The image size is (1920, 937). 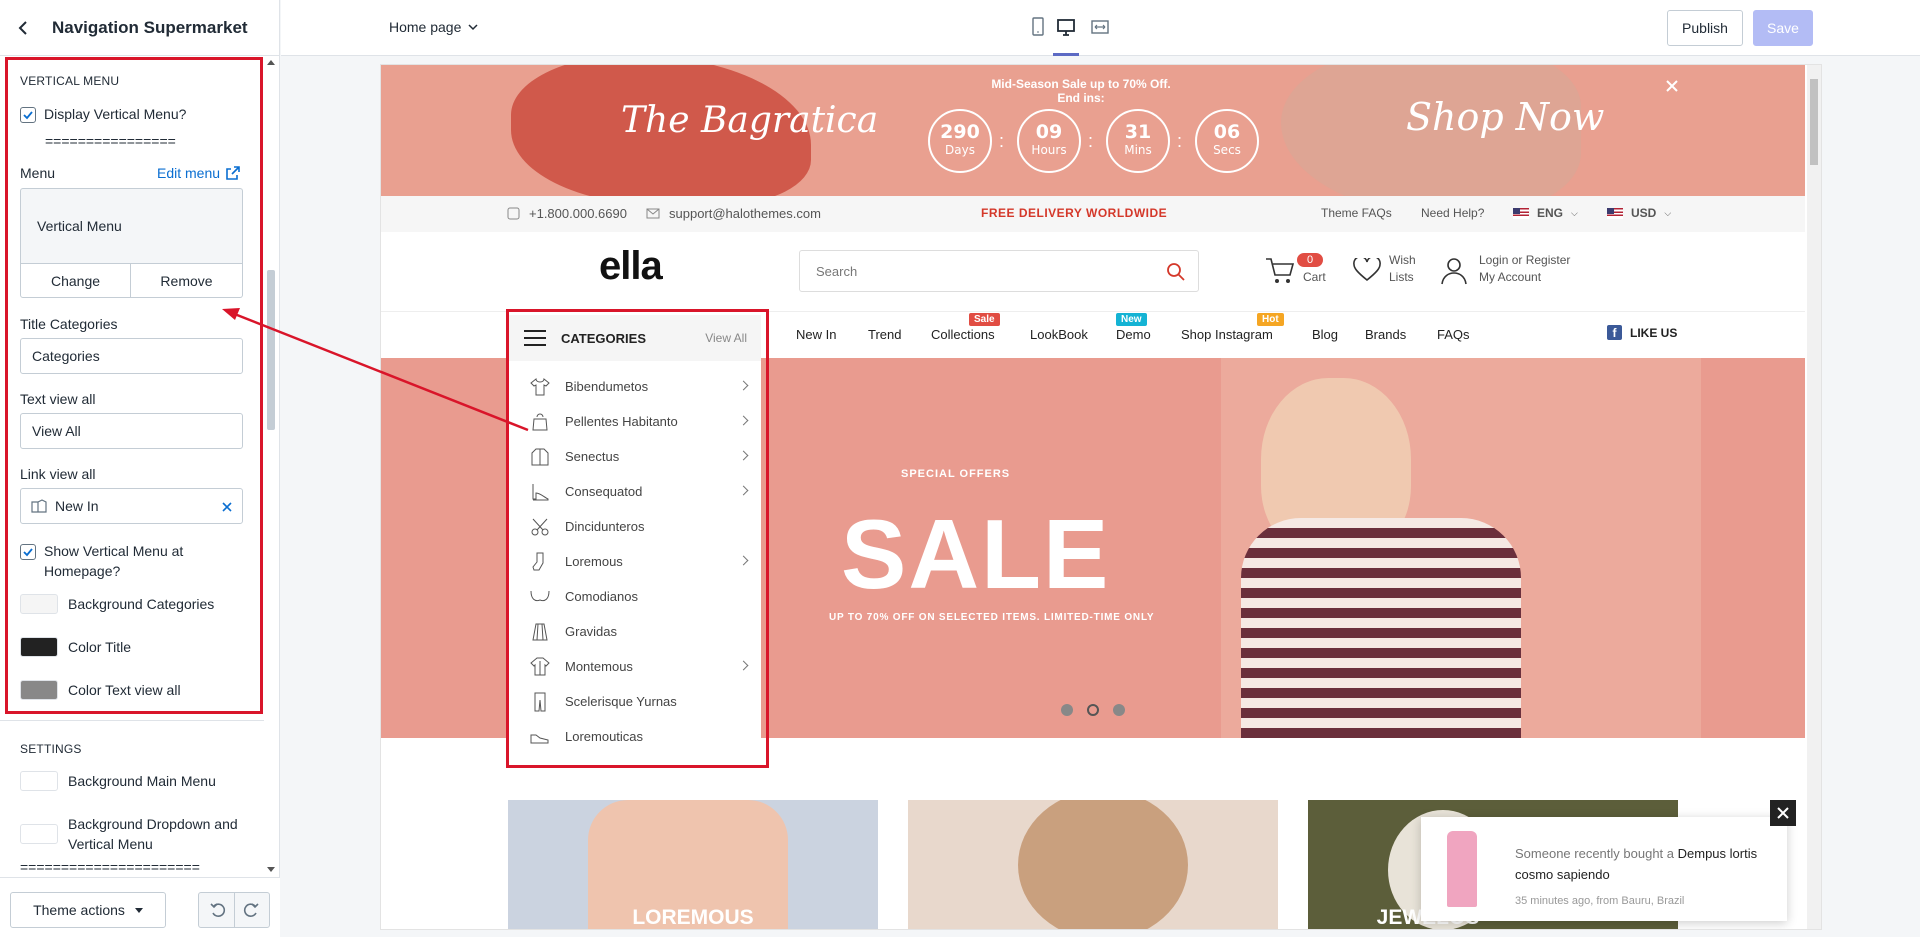 I want to click on annotation-arrow-icon, so click(x=375, y=370).